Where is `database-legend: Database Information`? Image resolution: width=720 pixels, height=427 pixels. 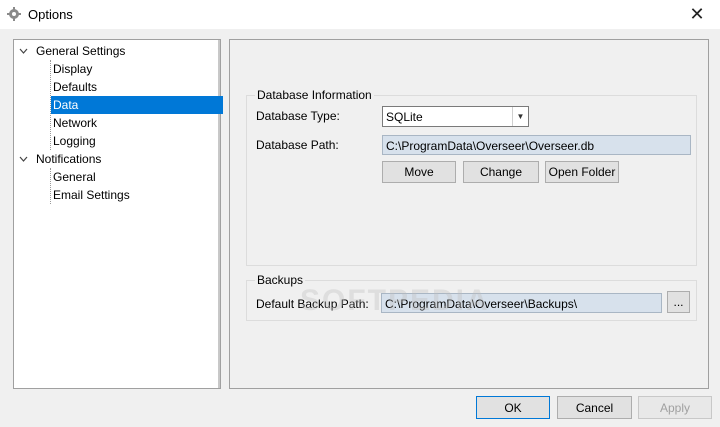 database-legend: Database Information is located at coordinates (314, 95).